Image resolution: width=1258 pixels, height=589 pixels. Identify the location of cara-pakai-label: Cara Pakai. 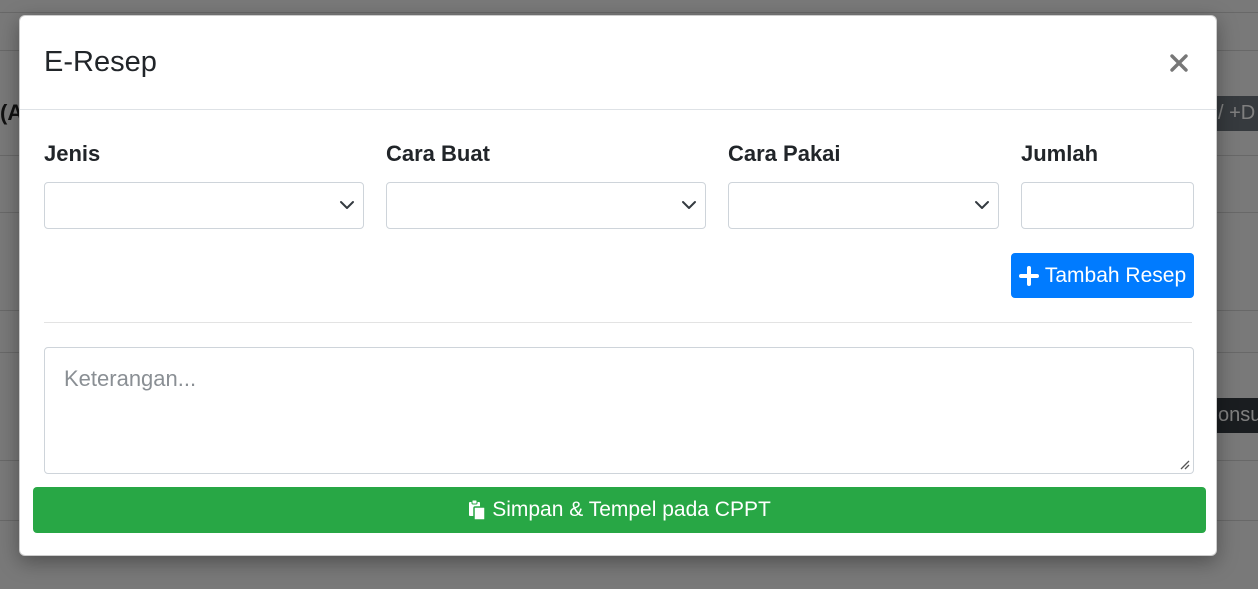
(784, 153).